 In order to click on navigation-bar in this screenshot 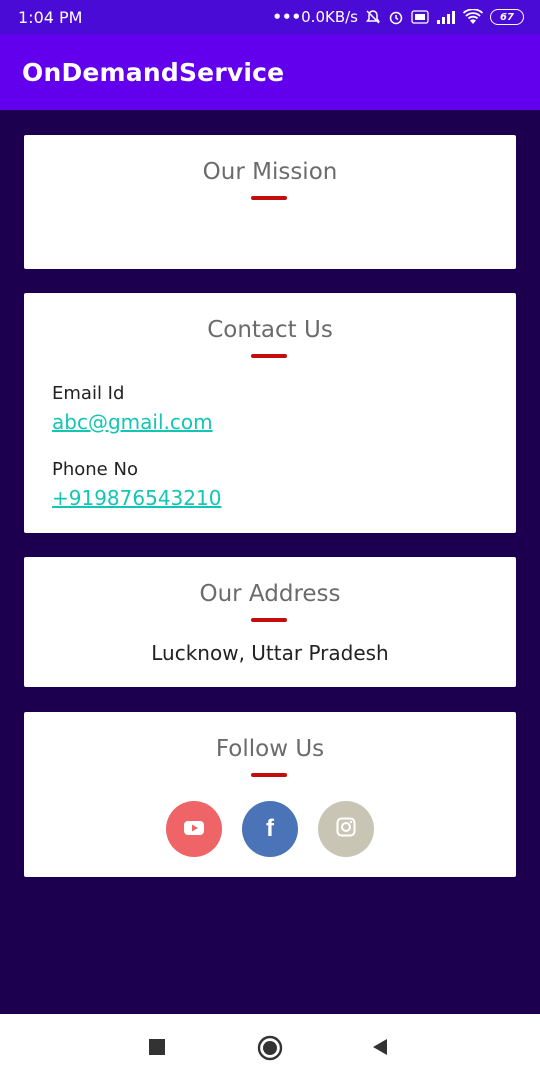, I will do `click(270, 1047)`.